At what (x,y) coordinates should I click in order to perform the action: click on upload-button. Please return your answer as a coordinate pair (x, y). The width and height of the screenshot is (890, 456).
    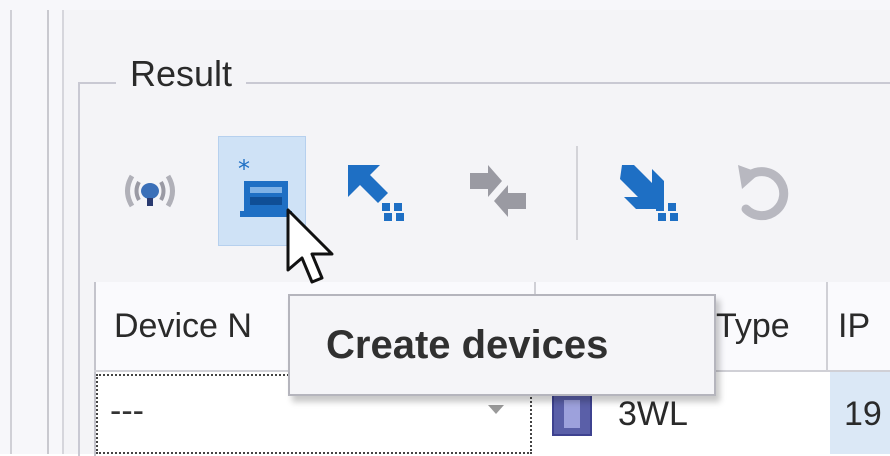
    Looking at the image, I should click on (378, 191).